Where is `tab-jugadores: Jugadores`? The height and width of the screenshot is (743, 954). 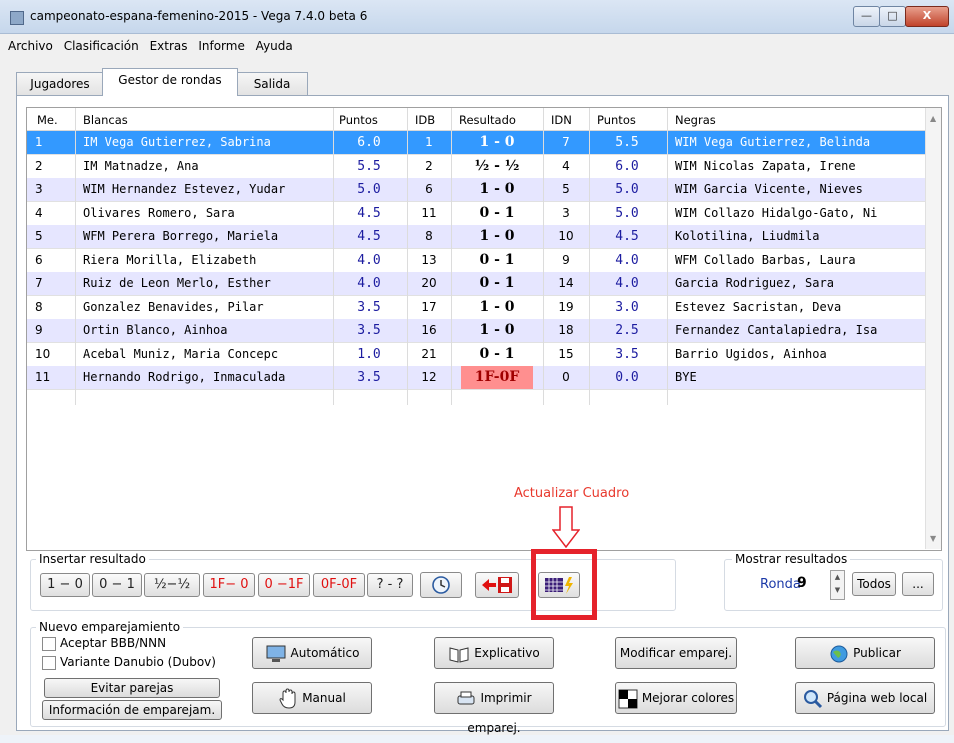 tab-jugadores: Jugadores is located at coordinates (60, 83).